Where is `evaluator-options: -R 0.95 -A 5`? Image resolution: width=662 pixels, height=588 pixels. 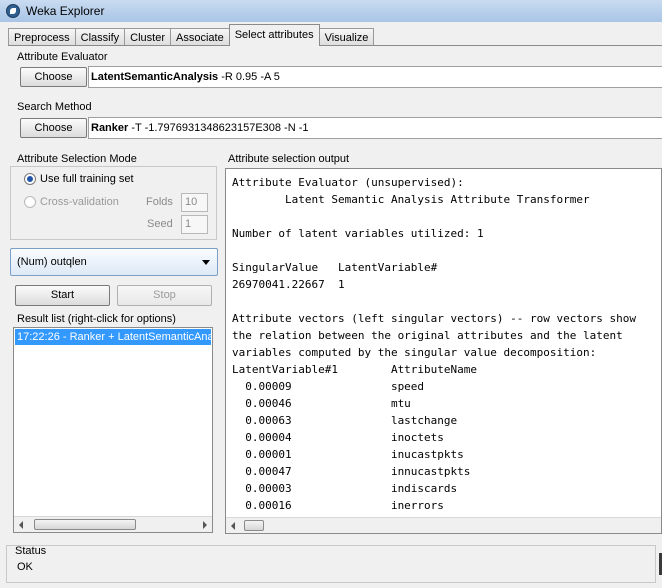
evaluator-options: -R 0.95 -A 5 is located at coordinates (249, 77).